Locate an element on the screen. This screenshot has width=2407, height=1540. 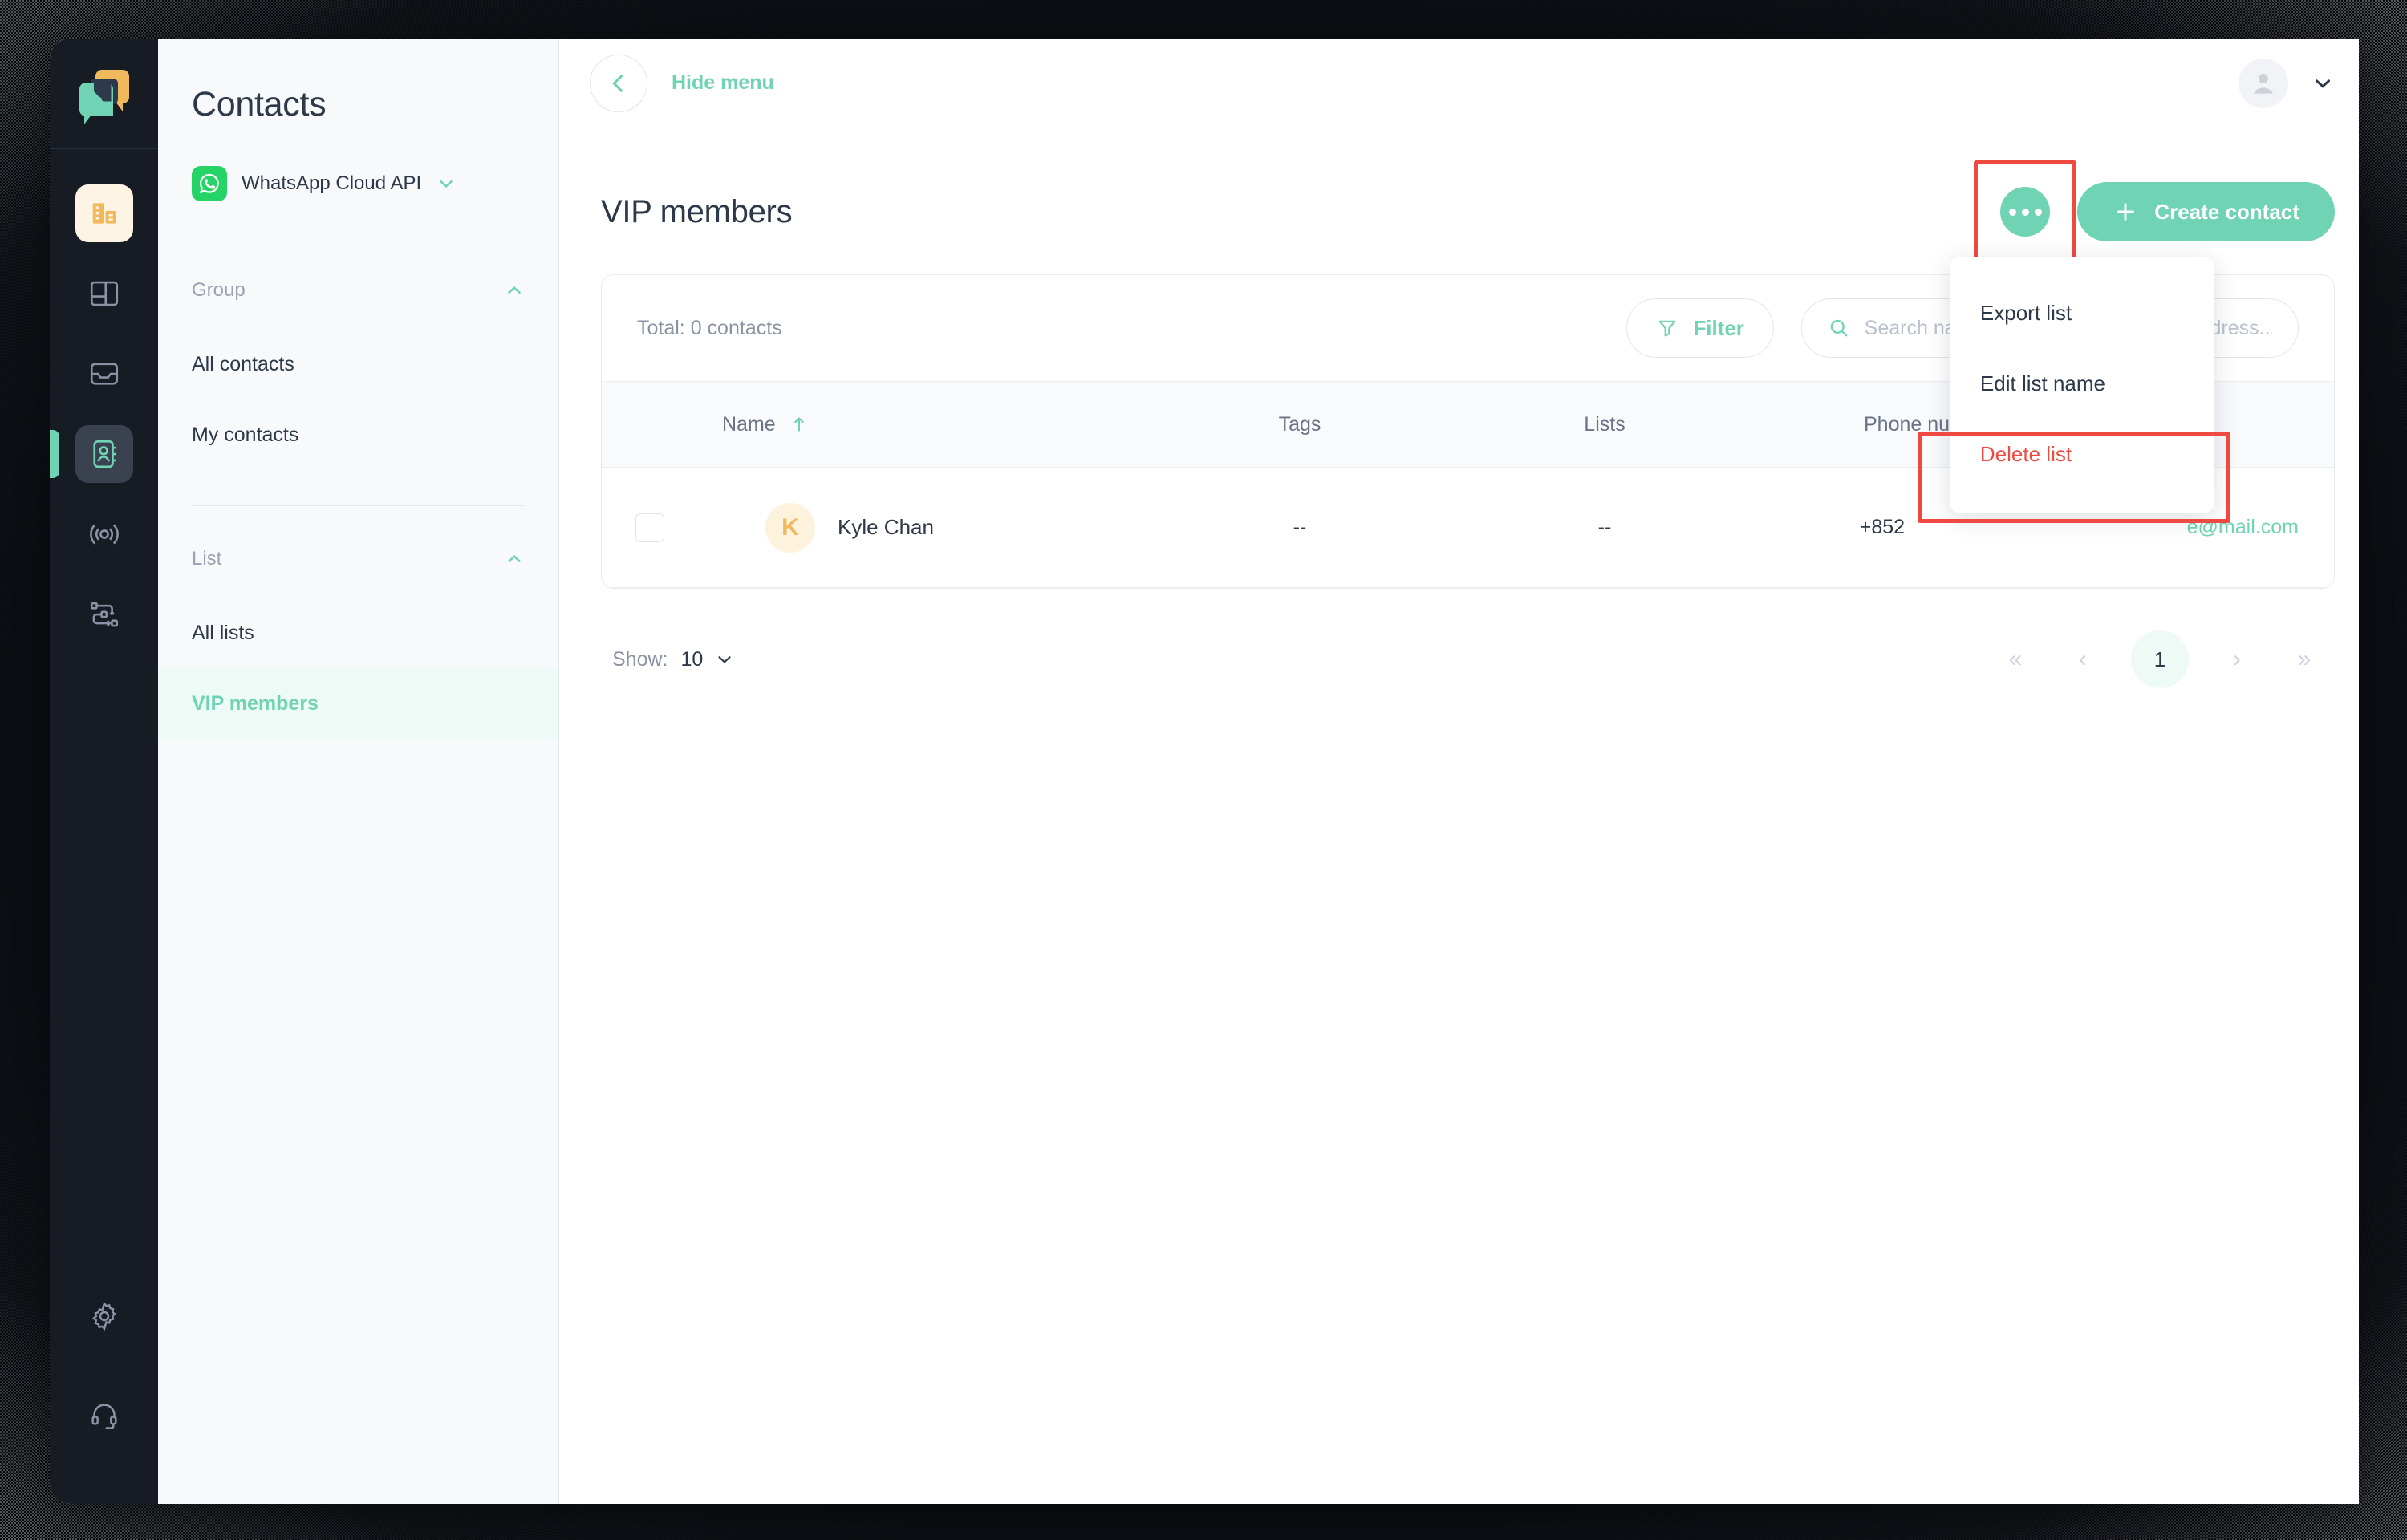
page-header: VIP members Create contact is located at coordinates (1468, 211).